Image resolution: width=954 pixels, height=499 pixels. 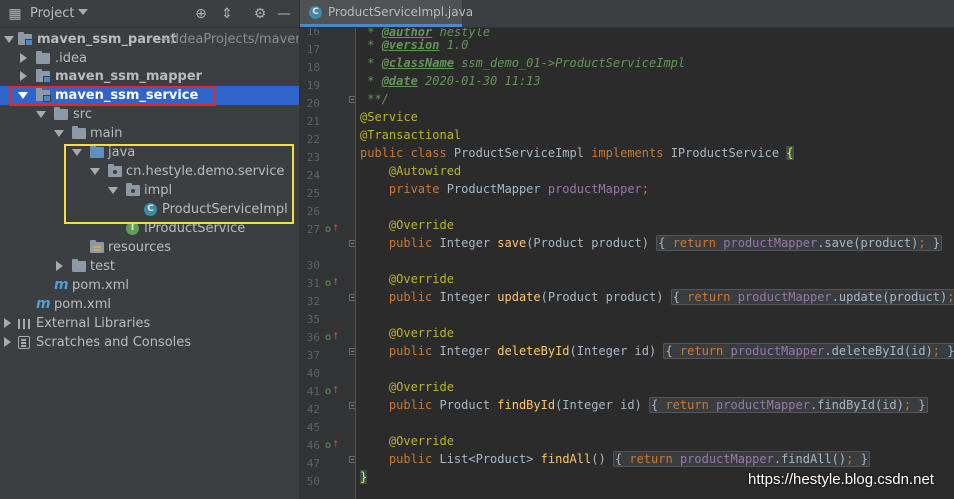 I want to click on line-number: 50, so click(x=313, y=481).